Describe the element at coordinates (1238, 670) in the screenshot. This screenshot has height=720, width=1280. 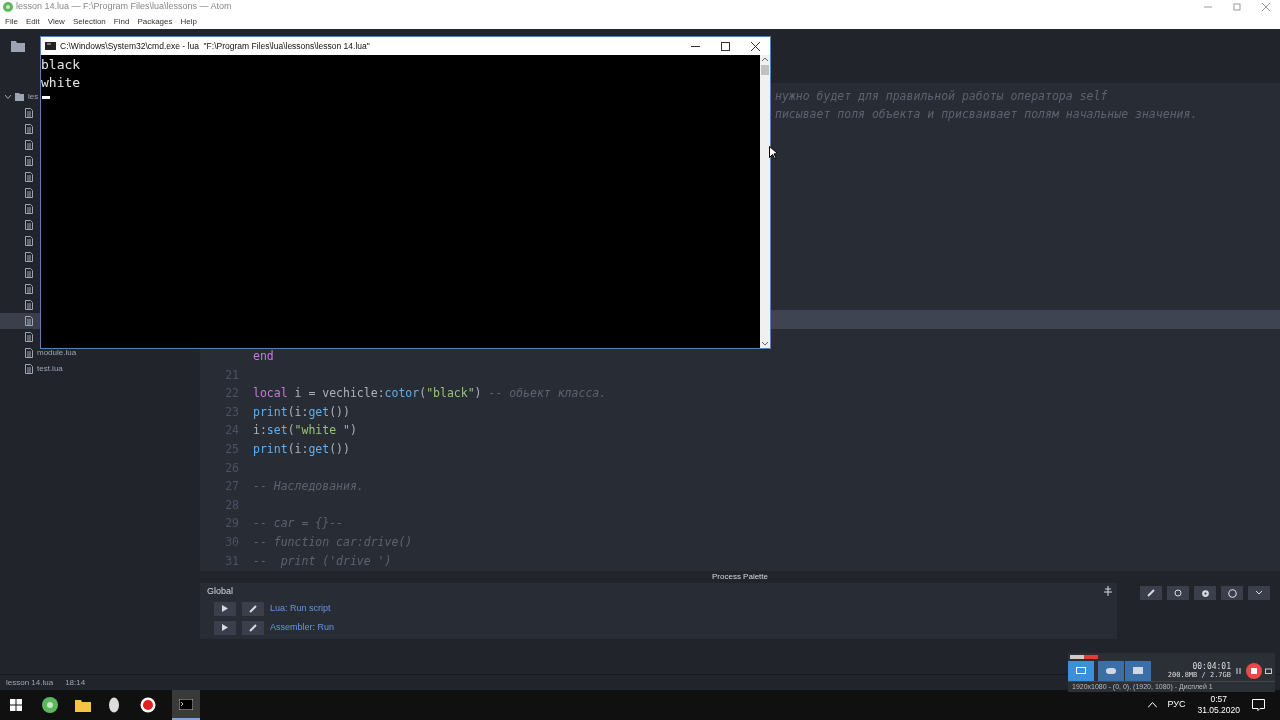
I see `pause-icon` at that location.